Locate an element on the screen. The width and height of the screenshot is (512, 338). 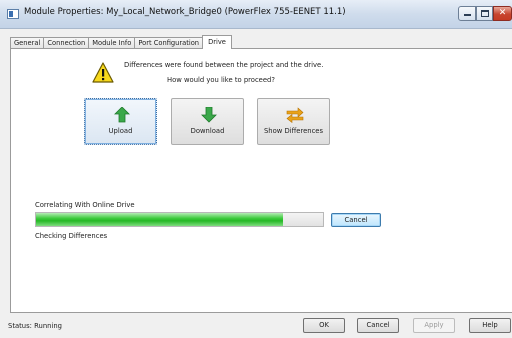
window-app-icon is located at coordinates (13, 14).